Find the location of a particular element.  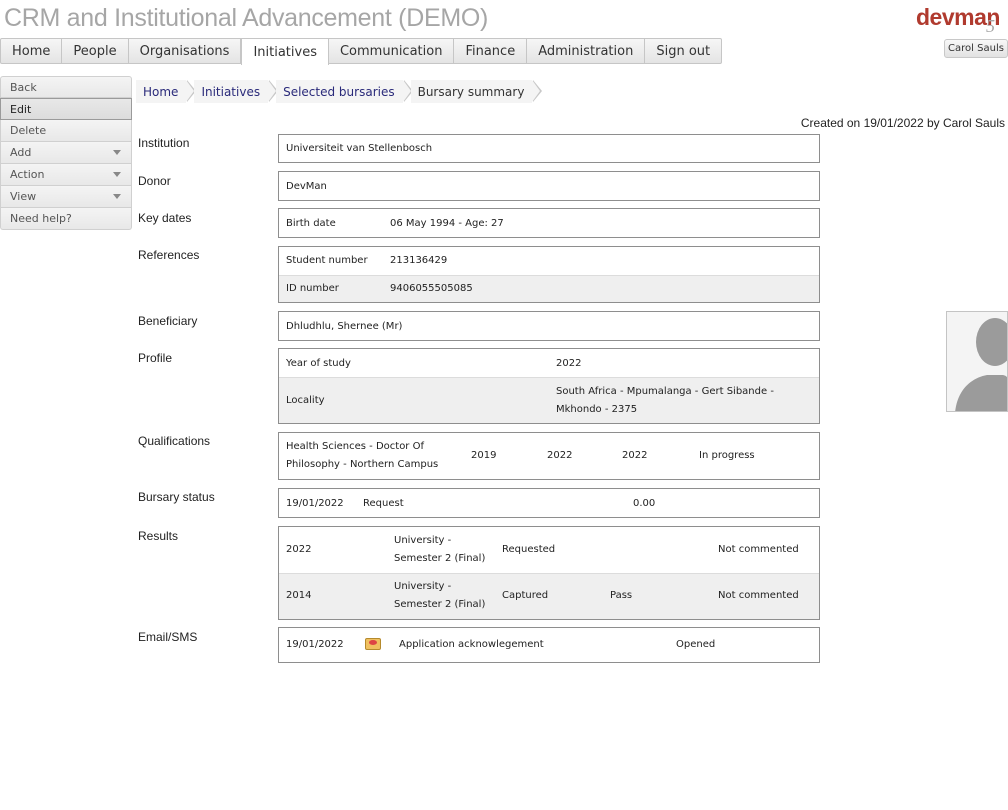

profile-row: Year of study 2022 is located at coordinates (549, 363).